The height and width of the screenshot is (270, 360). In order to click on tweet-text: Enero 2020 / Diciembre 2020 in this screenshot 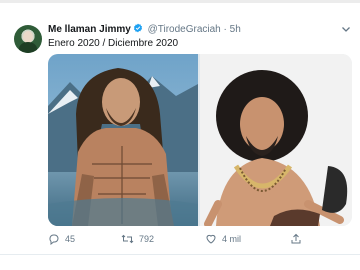, I will do `click(113, 43)`.